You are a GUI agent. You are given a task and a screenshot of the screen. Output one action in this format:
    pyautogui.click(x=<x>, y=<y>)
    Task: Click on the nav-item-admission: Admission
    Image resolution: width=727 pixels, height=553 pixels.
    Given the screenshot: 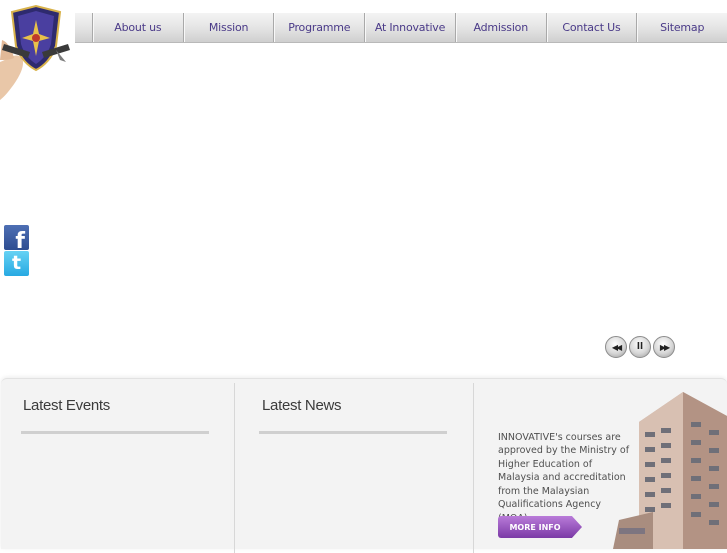 What is the action you would take?
    pyautogui.click(x=501, y=27)
    